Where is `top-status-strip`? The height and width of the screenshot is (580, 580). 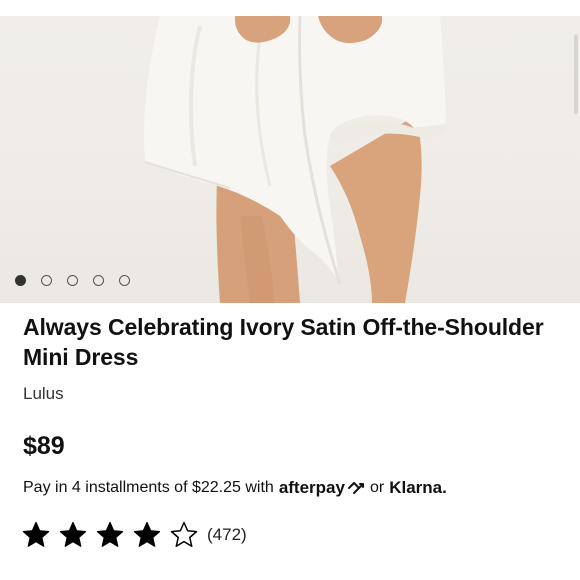 top-status-strip is located at coordinates (290, 8).